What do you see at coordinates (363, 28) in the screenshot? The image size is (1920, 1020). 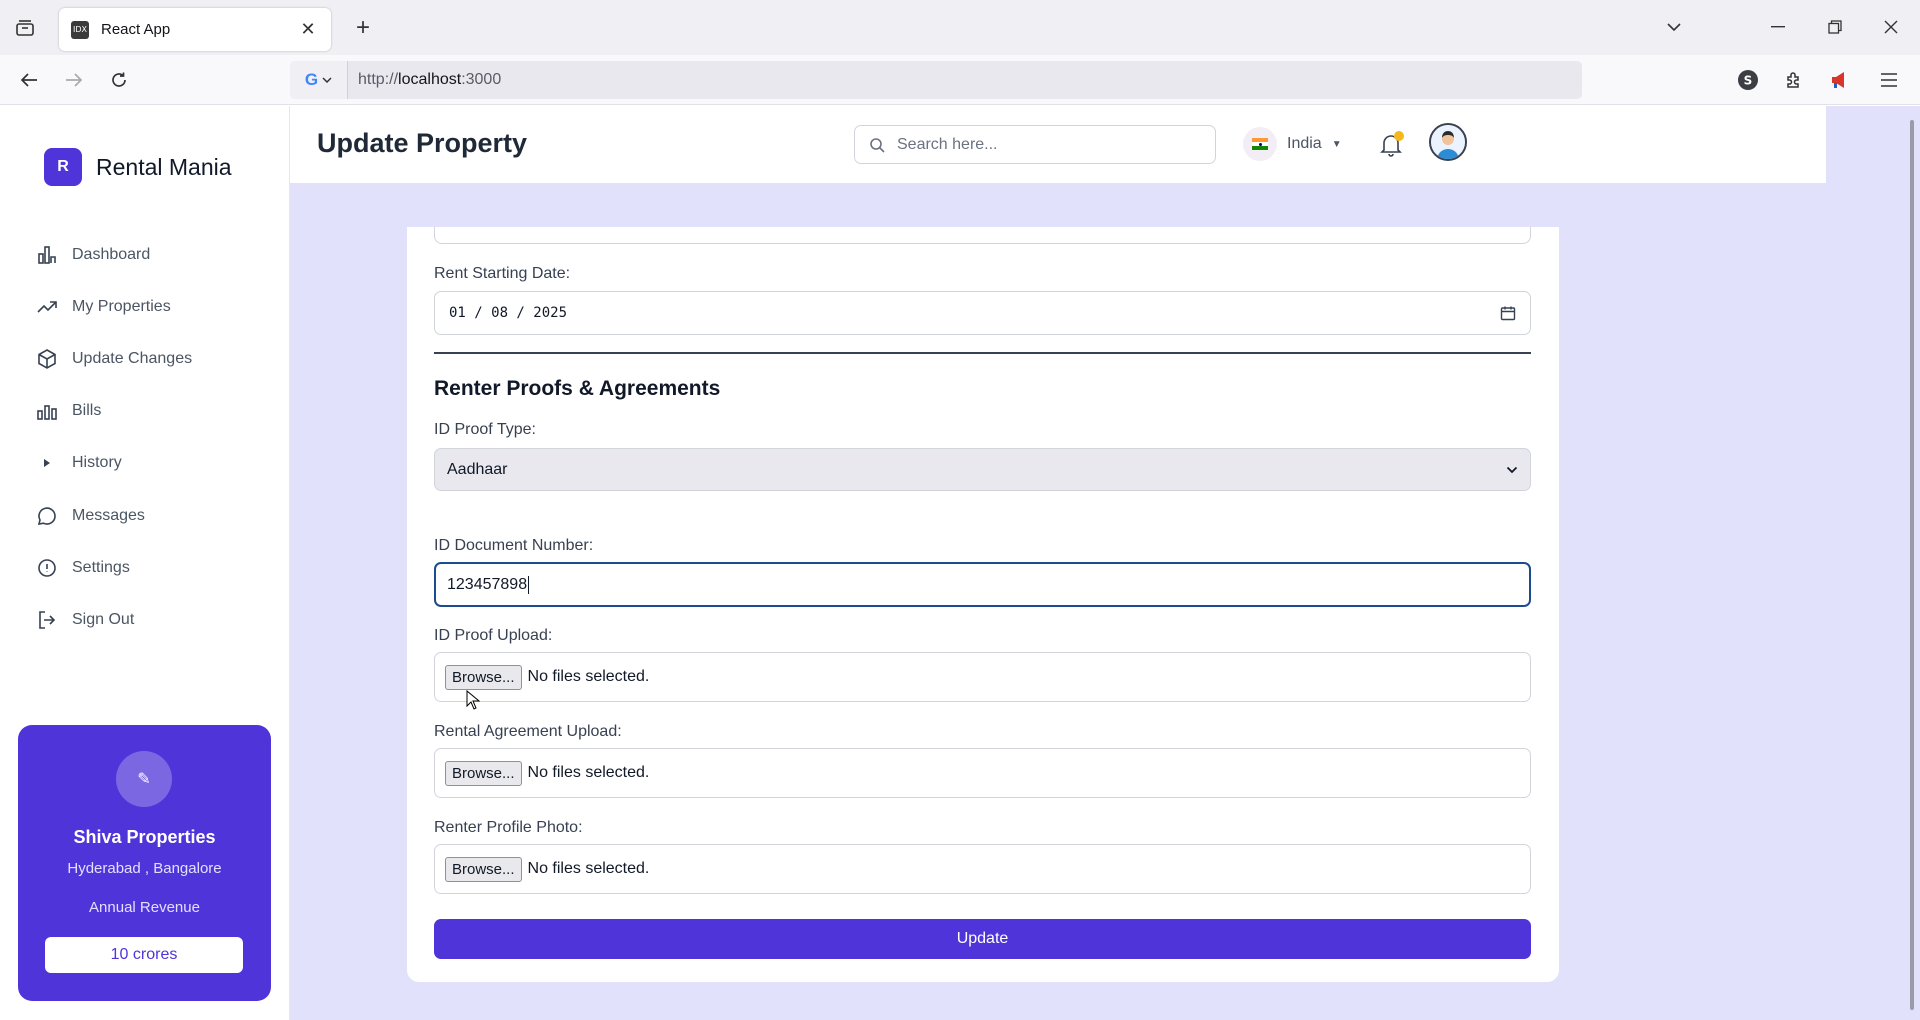 I see `new-tab-icon: +` at bounding box center [363, 28].